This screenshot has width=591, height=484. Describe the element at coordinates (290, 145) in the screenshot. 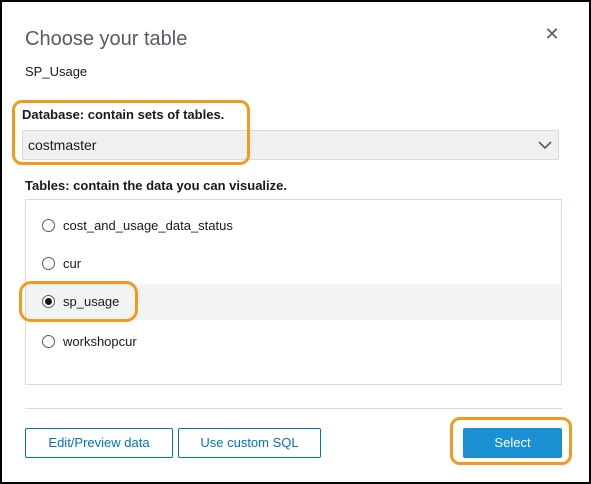

I see `database-select: costmaster` at that location.